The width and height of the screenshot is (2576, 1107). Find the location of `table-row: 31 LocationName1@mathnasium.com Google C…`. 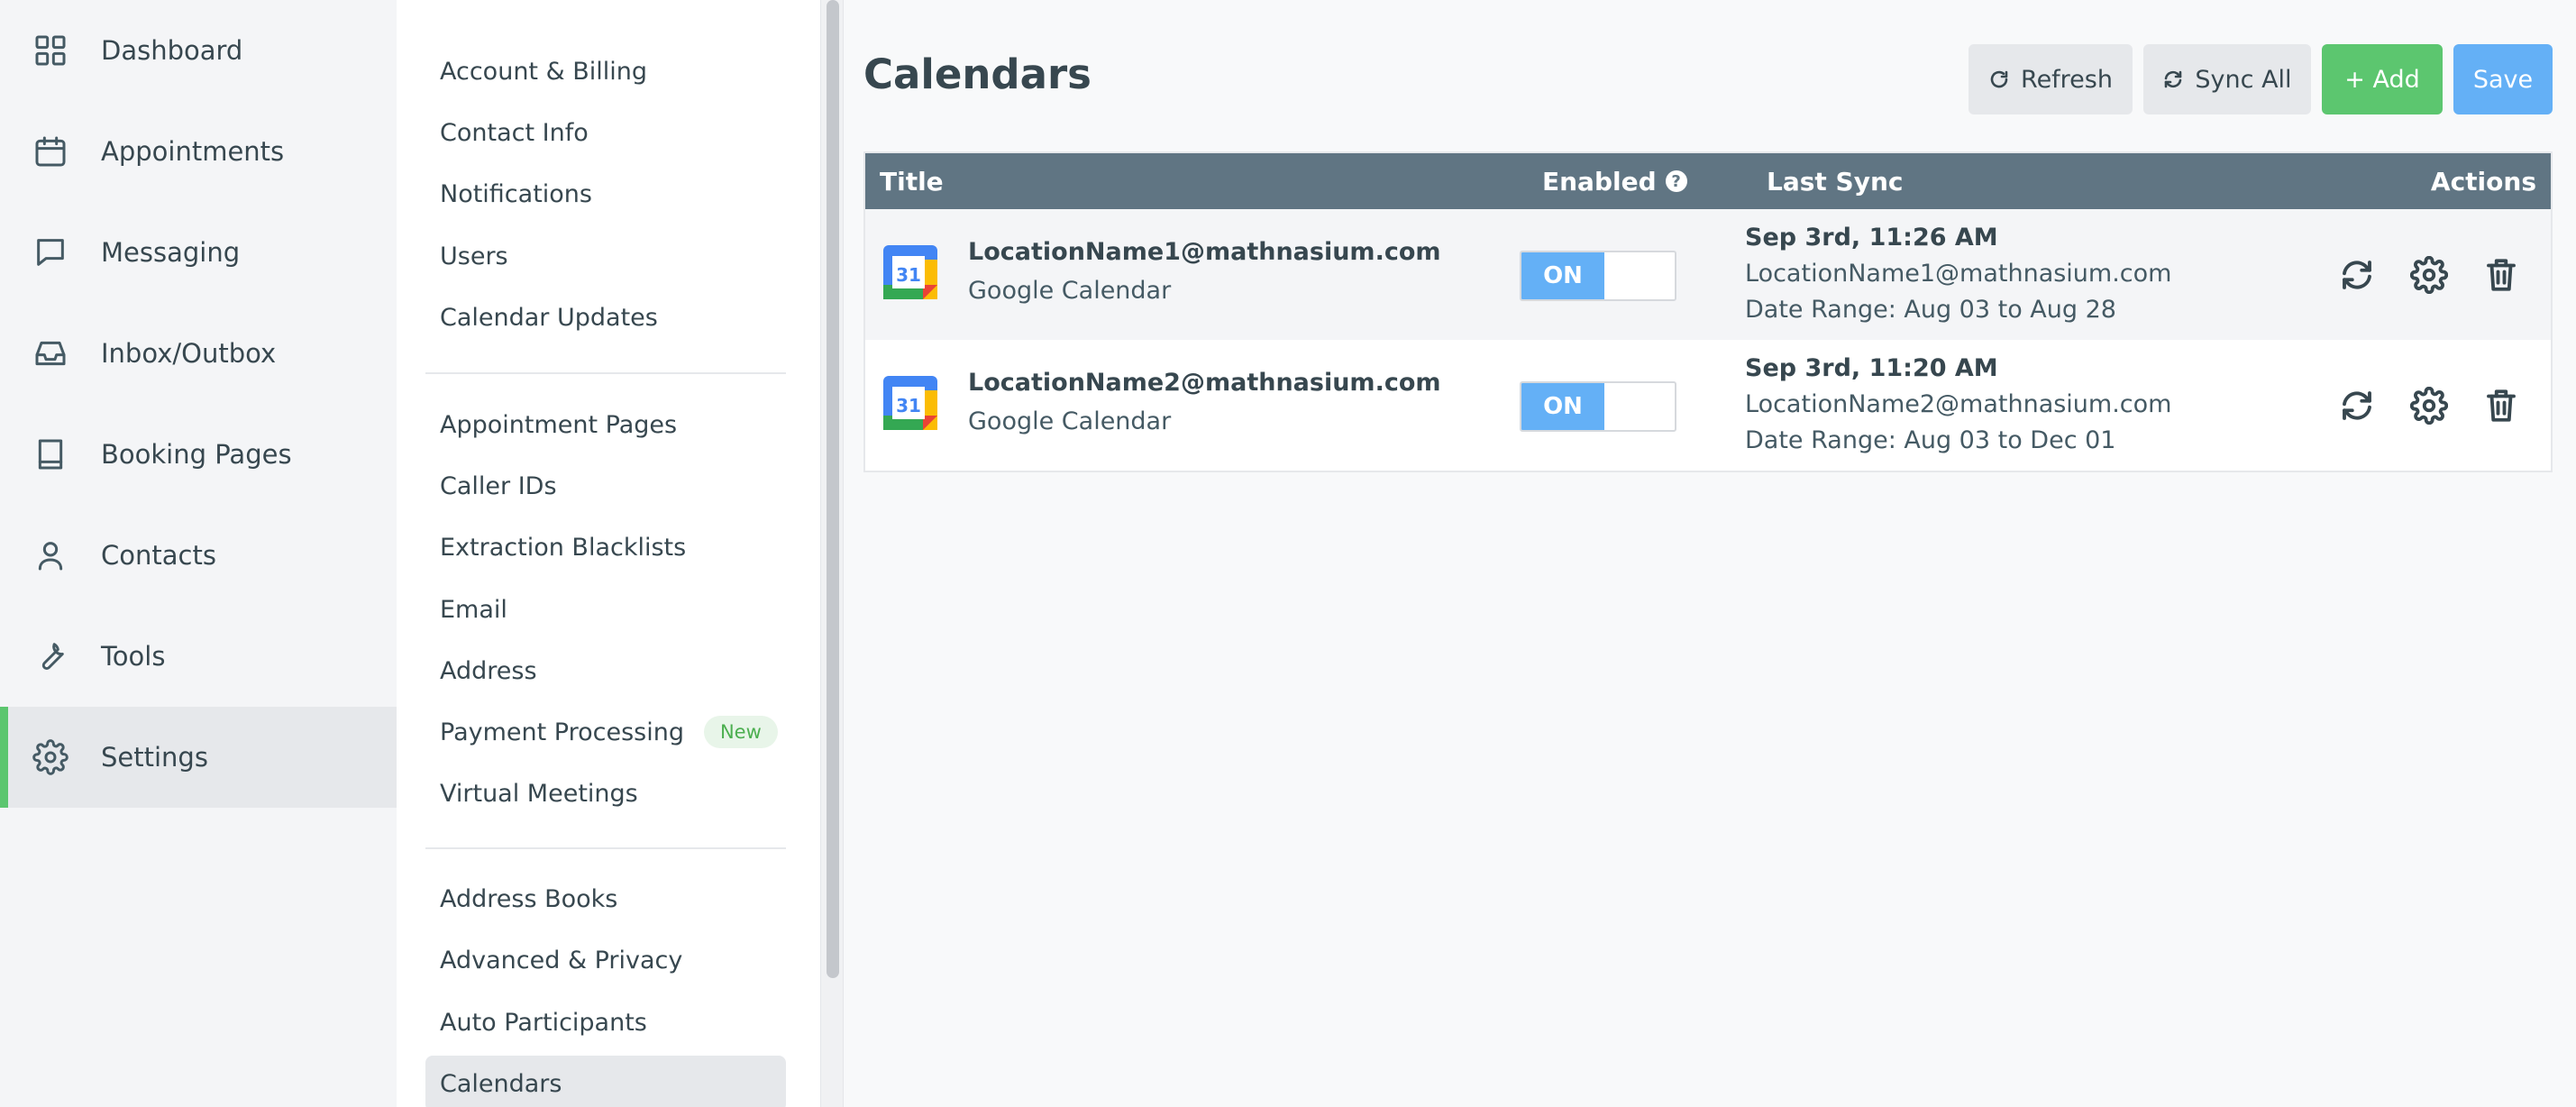

table-row: 31 LocationName1@mathnasium.com Google C… is located at coordinates (1708, 274).